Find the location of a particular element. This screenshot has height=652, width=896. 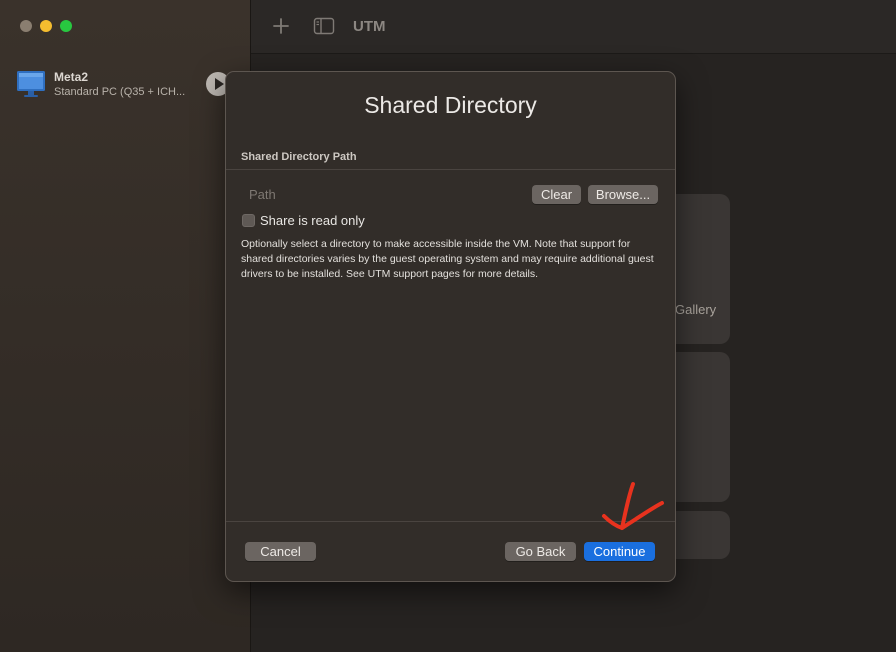

clear-button: Clear is located at coordinates (556, 194).